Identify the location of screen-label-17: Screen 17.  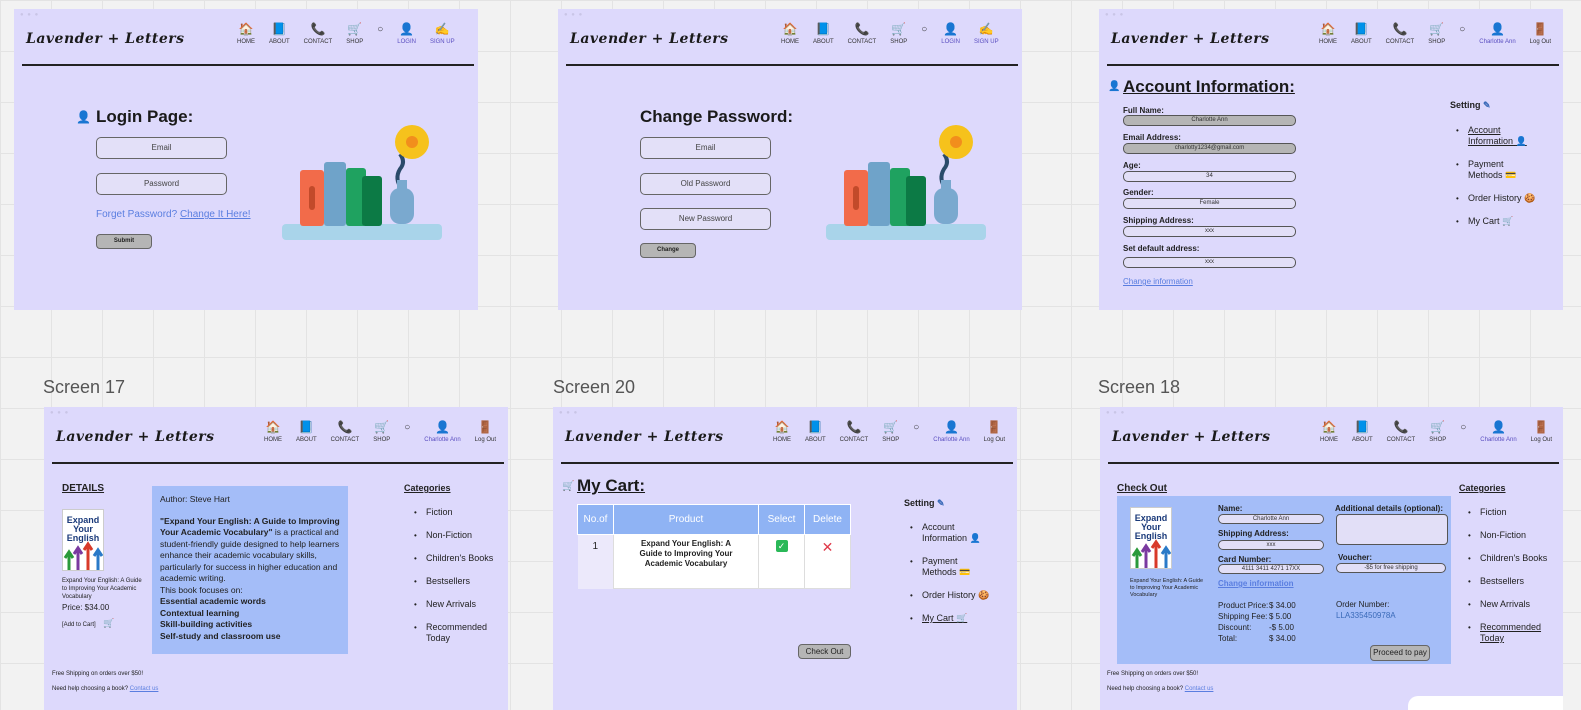
(84, 387).